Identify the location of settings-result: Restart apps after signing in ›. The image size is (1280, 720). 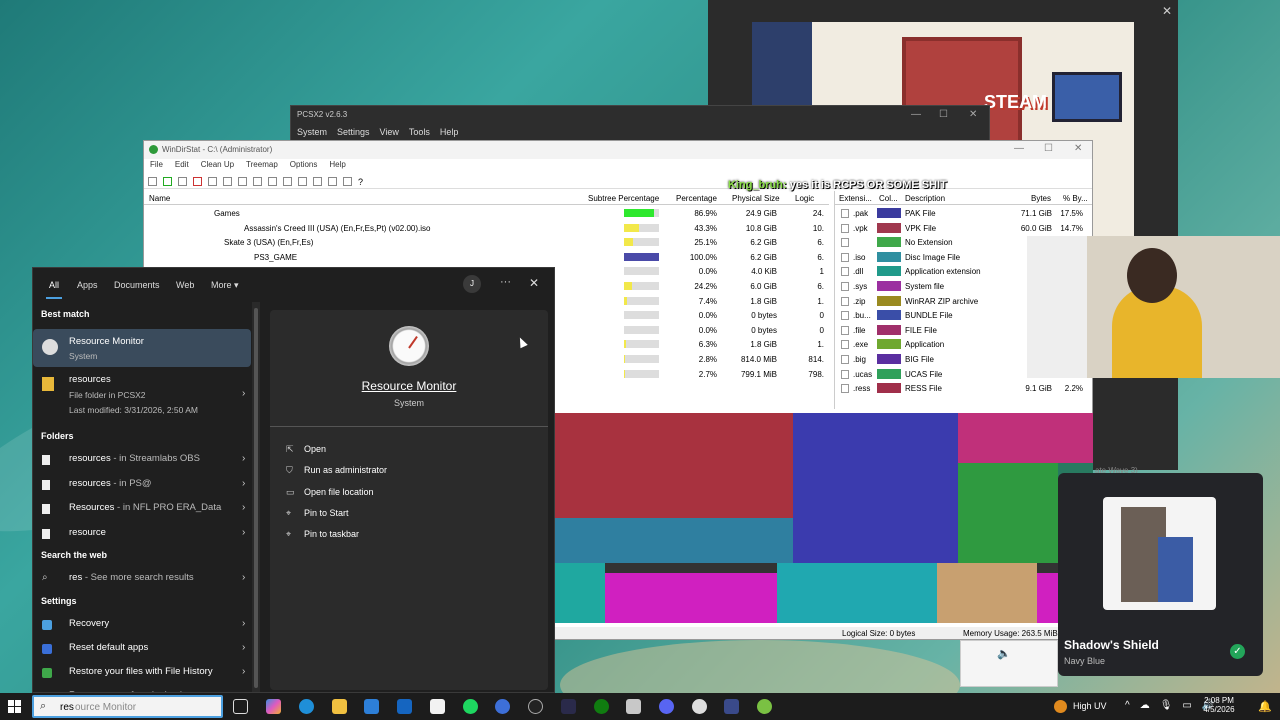
(143, 691).